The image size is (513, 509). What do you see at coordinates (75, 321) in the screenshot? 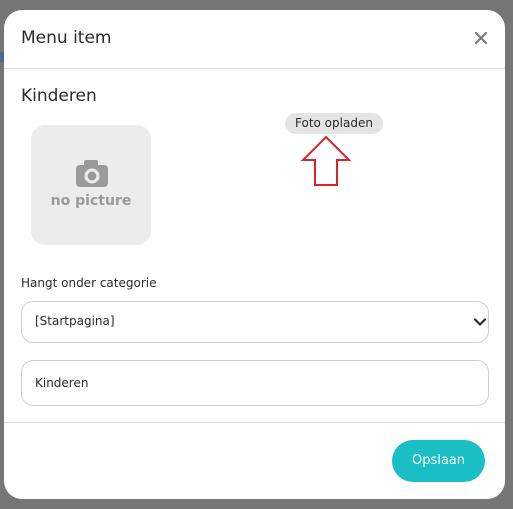
I see `category-select-value: [Startpagina]` at bounding box center [75, 321].